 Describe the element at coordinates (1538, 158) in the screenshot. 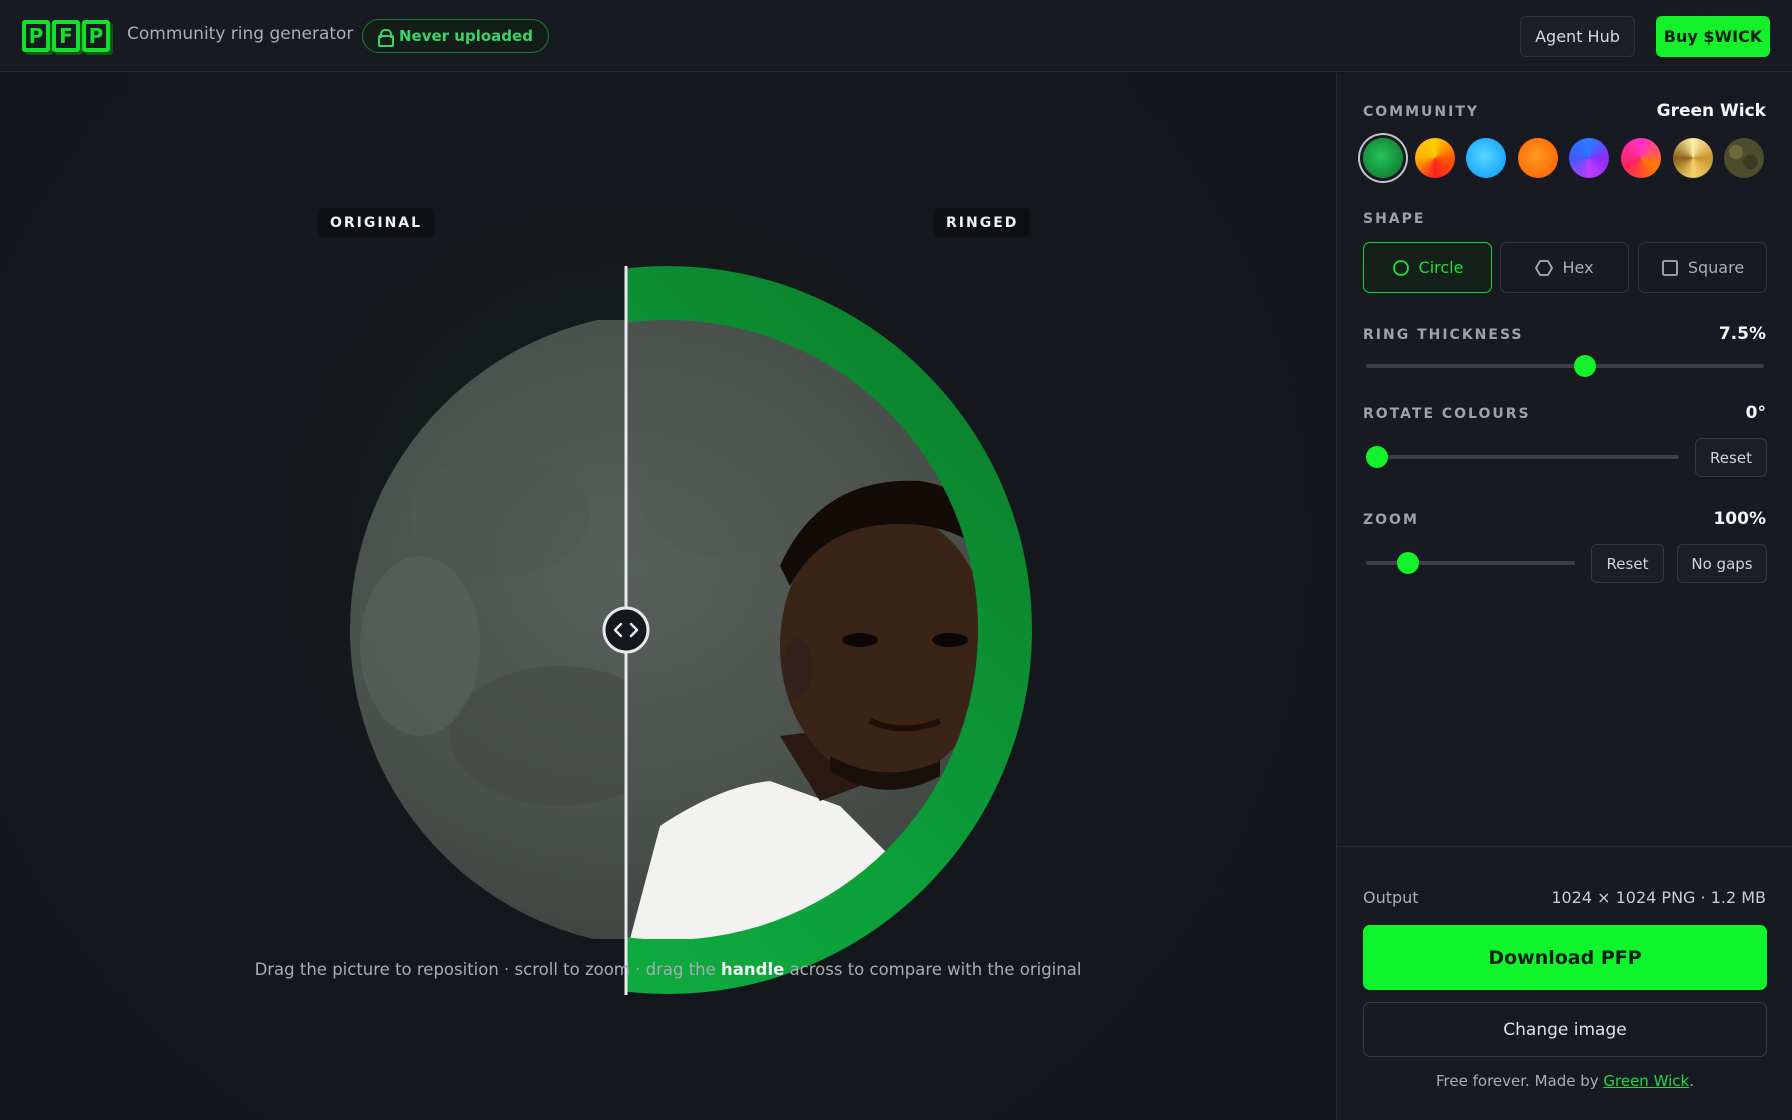

I see `swatch-orange` at that location.